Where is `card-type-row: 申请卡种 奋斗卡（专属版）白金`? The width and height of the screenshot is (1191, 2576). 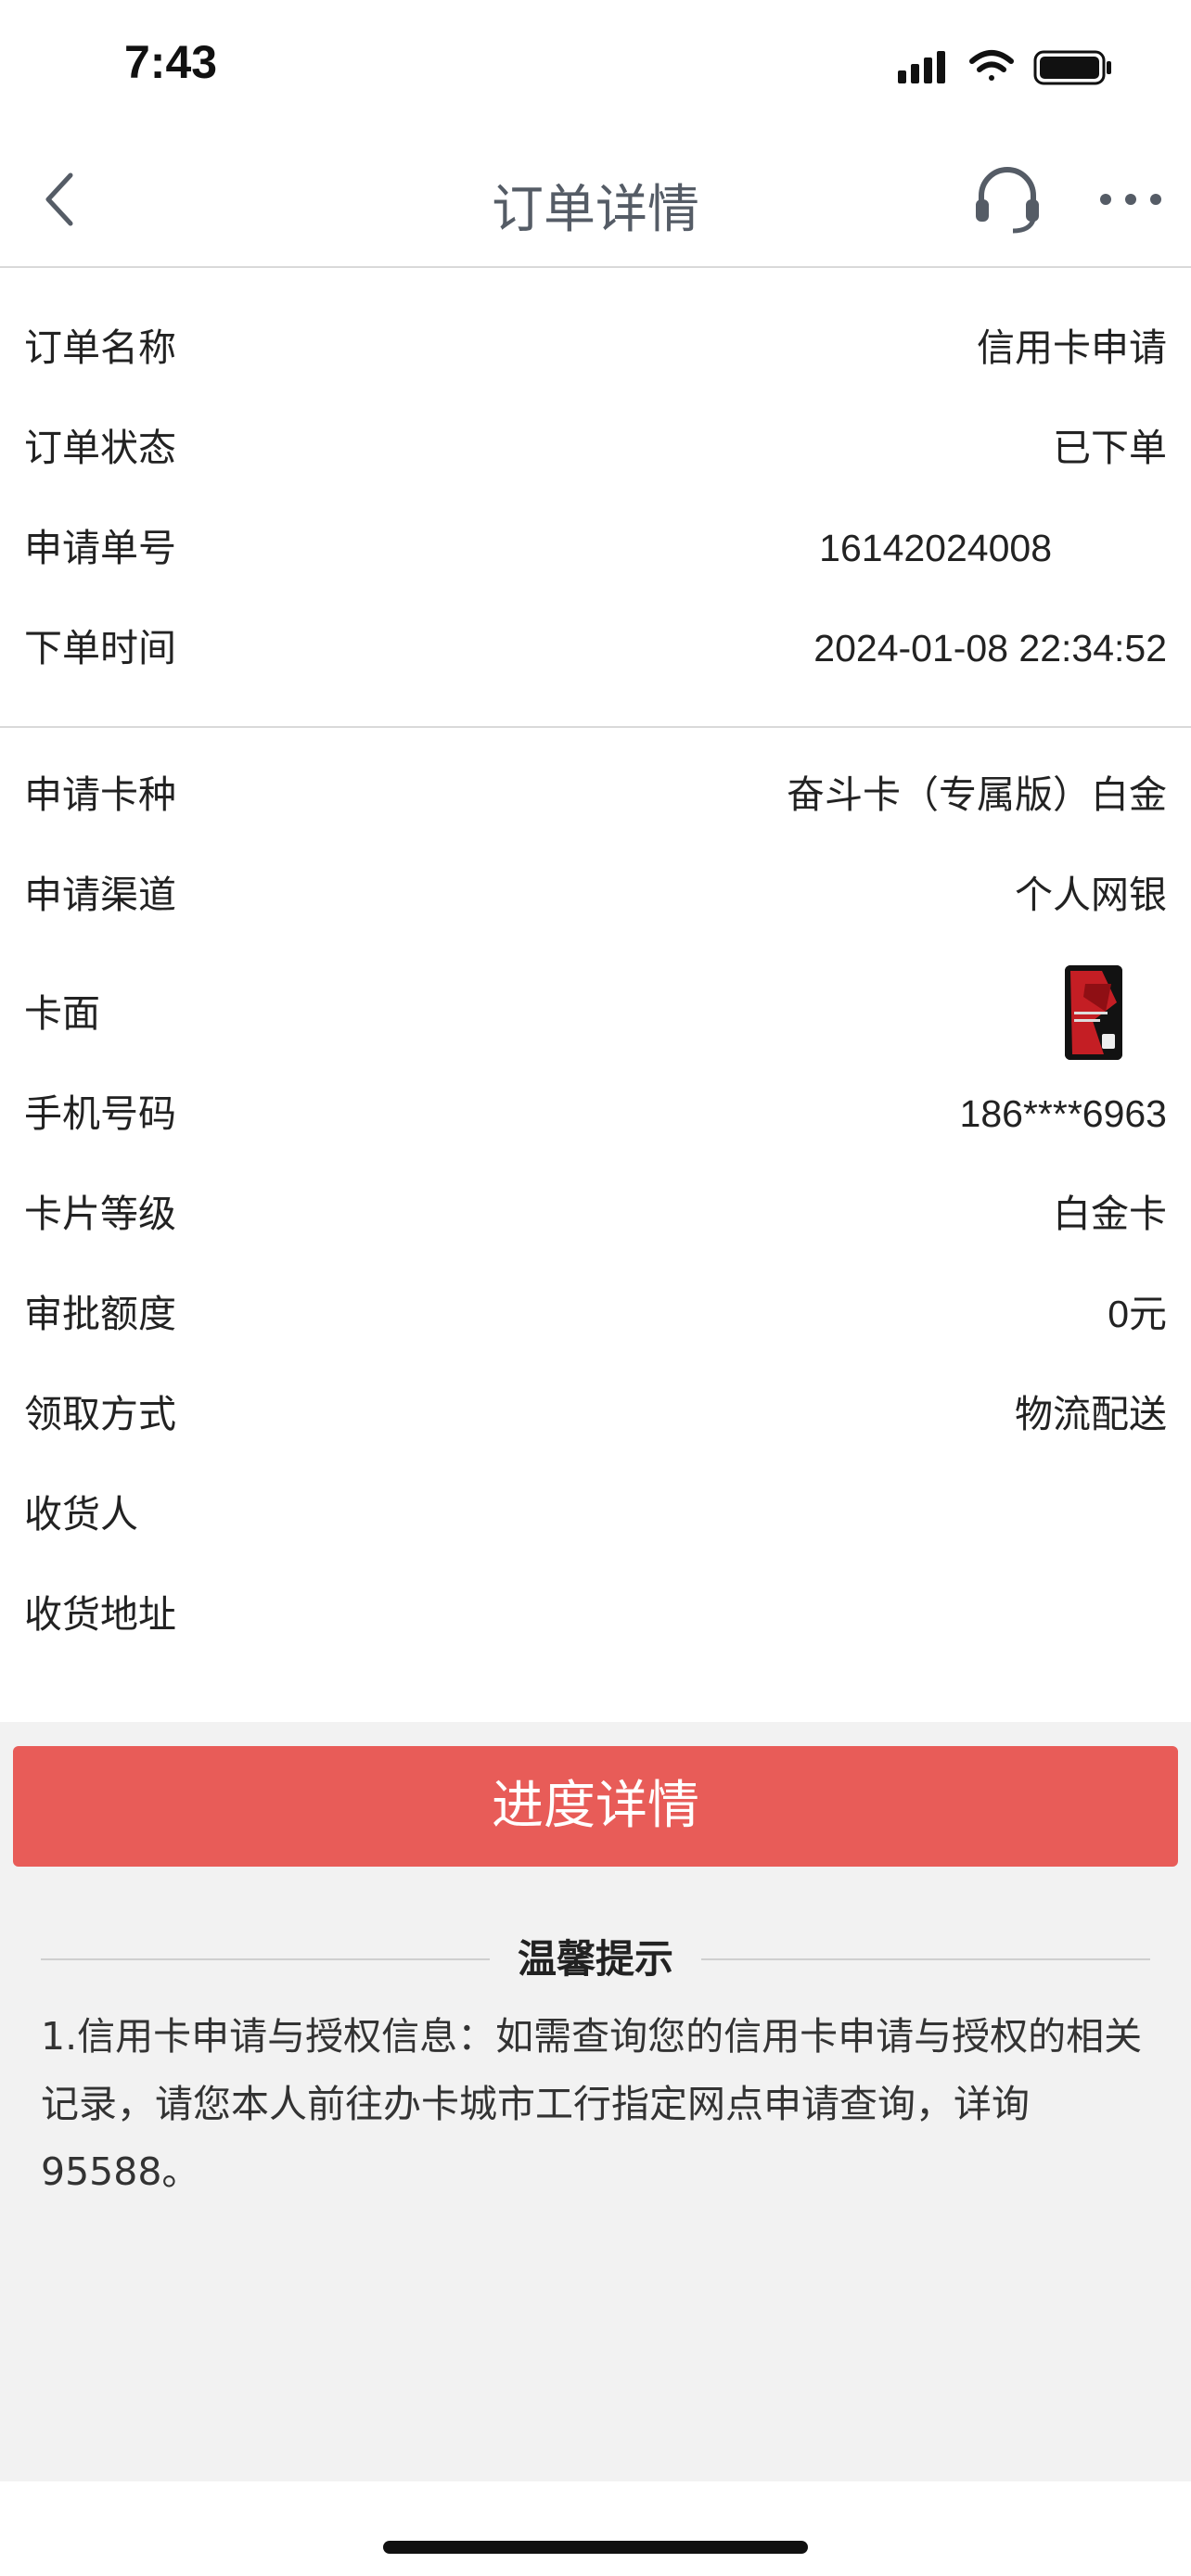 card-type-row: 申请卡种 奋斗卡（专属版）白金 is located at coordinates (595, 794).